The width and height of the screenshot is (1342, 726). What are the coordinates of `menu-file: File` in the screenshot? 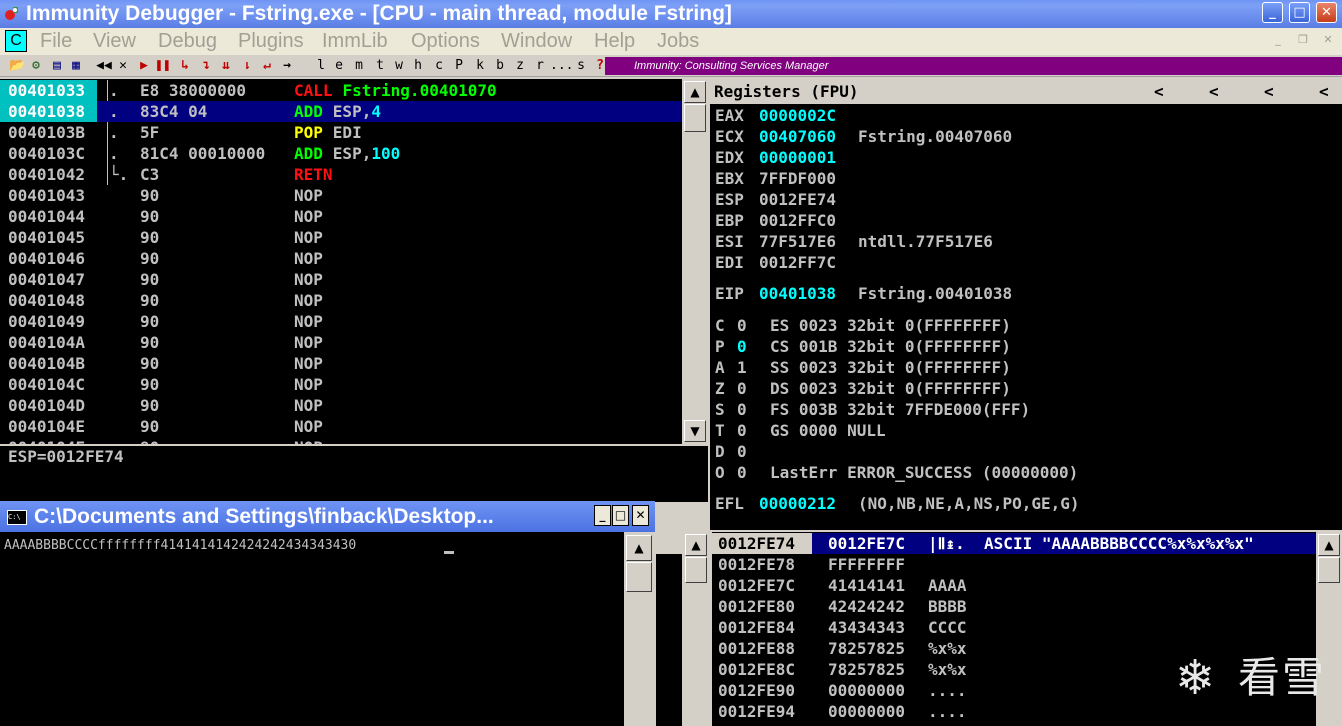 It's located at (56, 41).